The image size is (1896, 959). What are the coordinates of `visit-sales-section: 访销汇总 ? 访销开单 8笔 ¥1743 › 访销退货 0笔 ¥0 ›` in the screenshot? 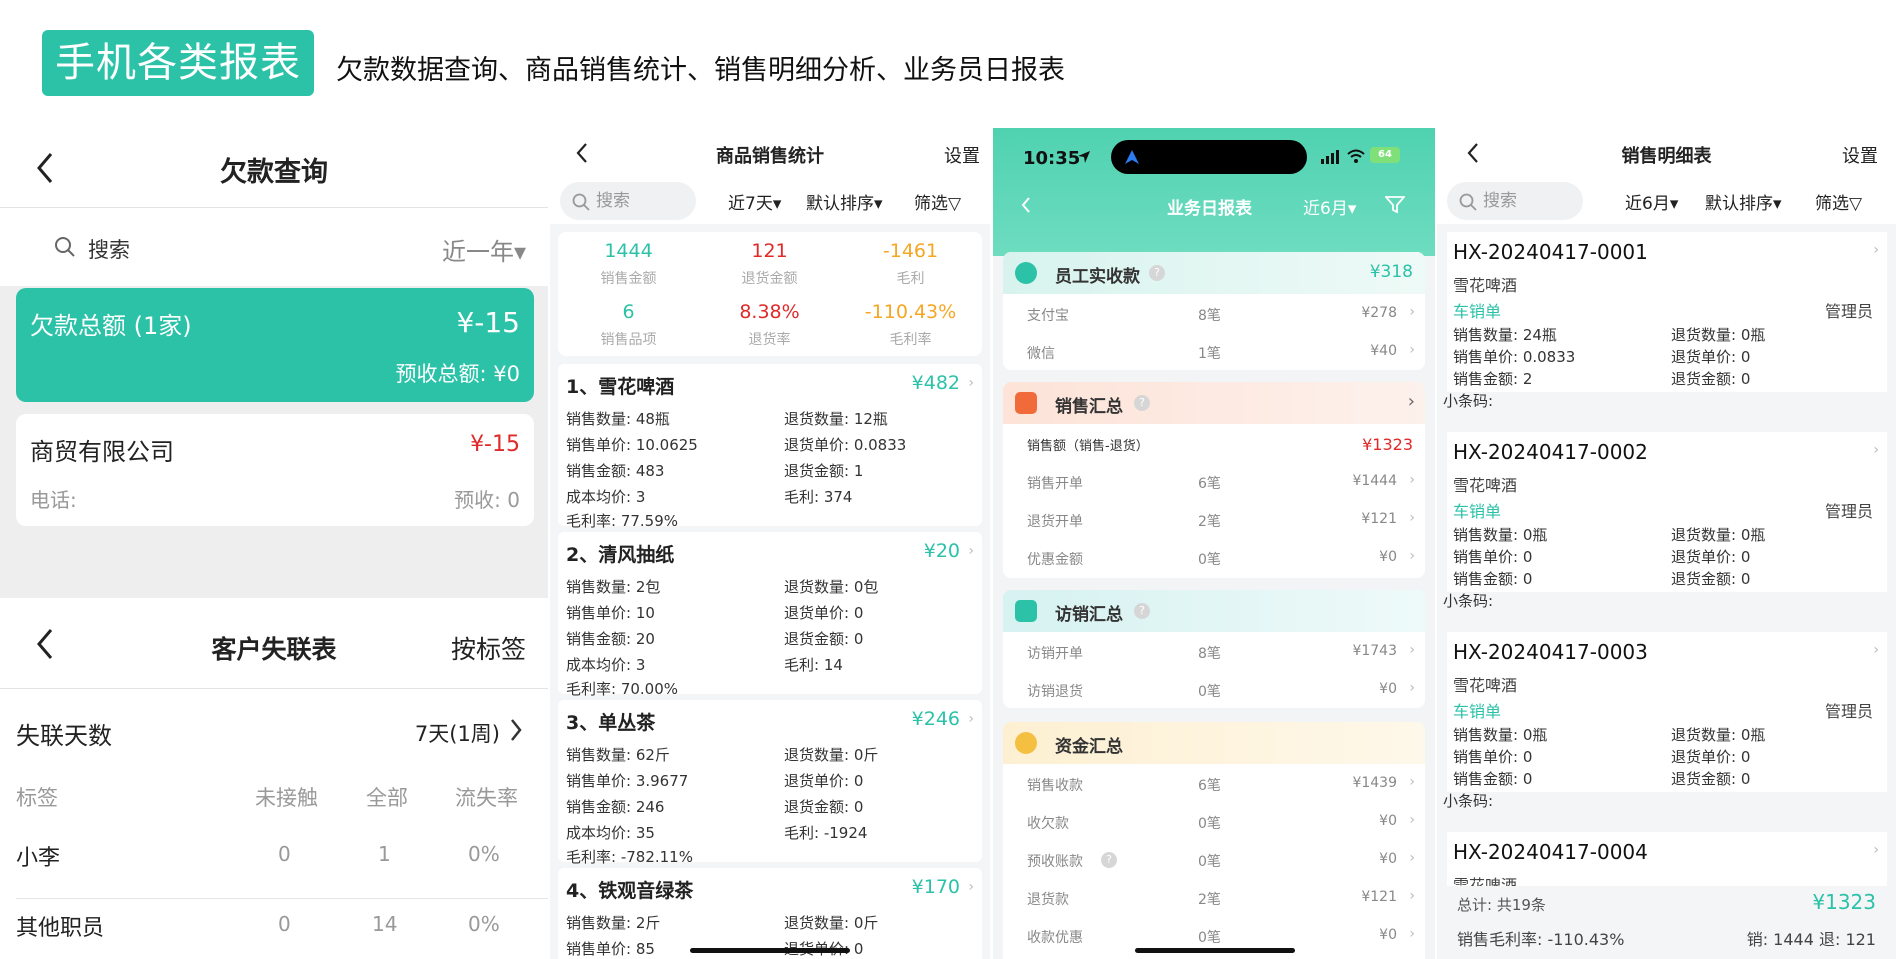 It's located at (1214, 649).